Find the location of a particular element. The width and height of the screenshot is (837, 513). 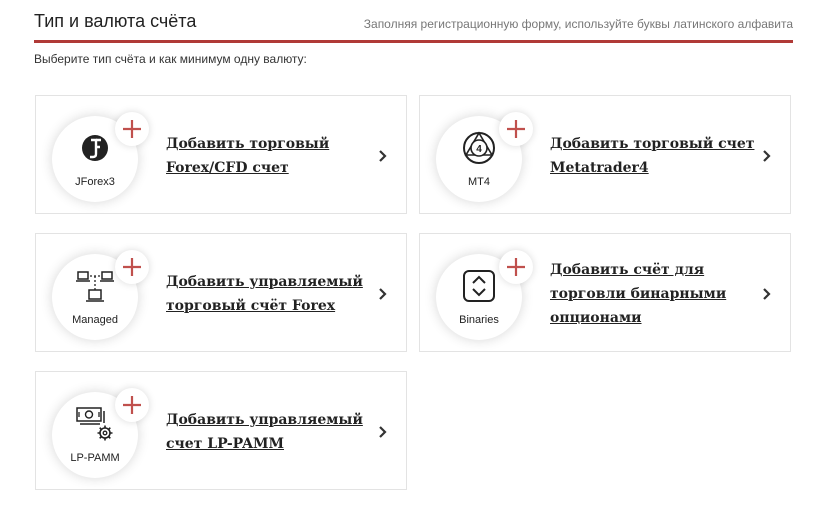

add-jforex-account-card: JForex3 Добавить торговый Forex/CFD счет is located at coordinates (221, 154).